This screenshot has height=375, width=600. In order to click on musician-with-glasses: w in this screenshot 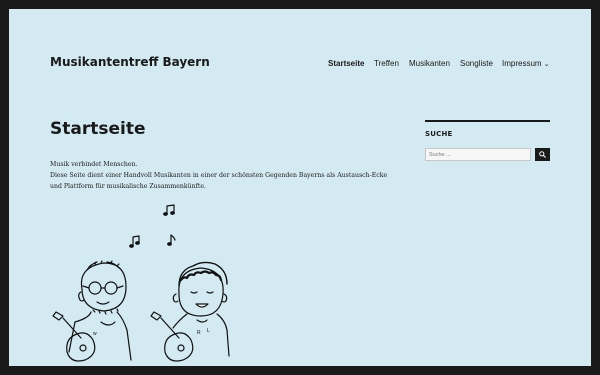, I will do `click(92, 311)`.